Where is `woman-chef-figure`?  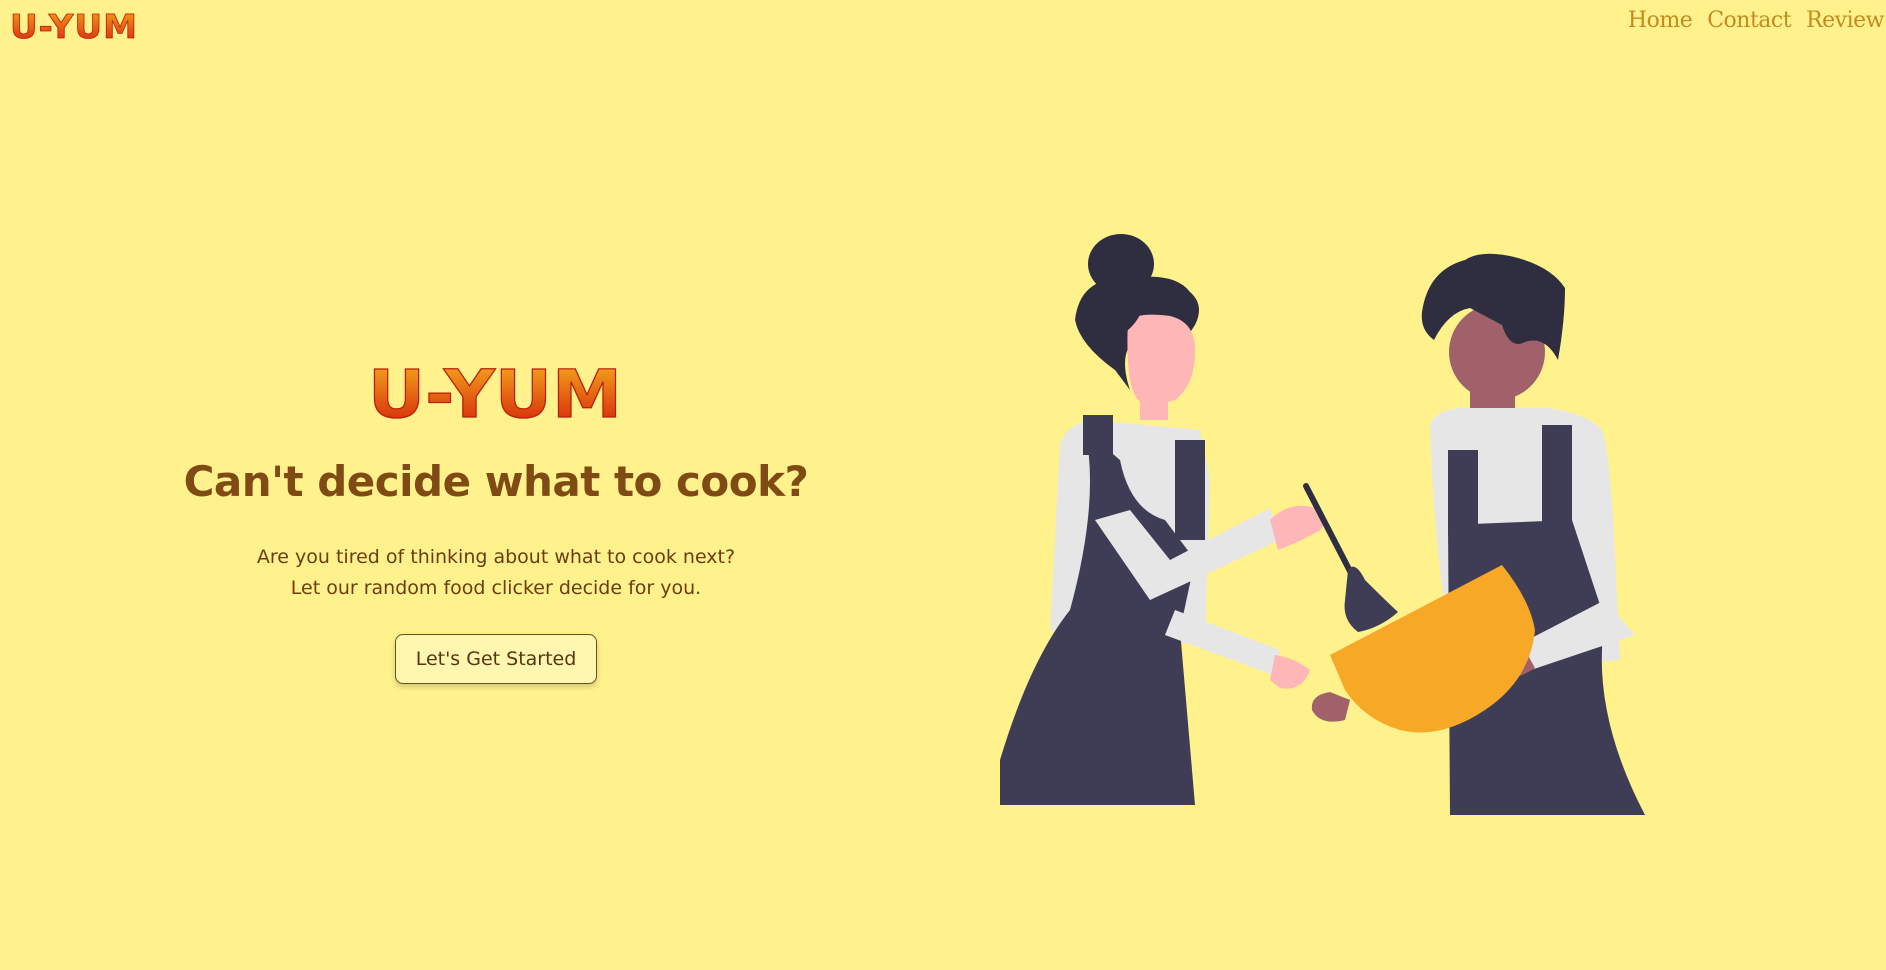
woman-chef-figure is located at coordinates (1162, 519).